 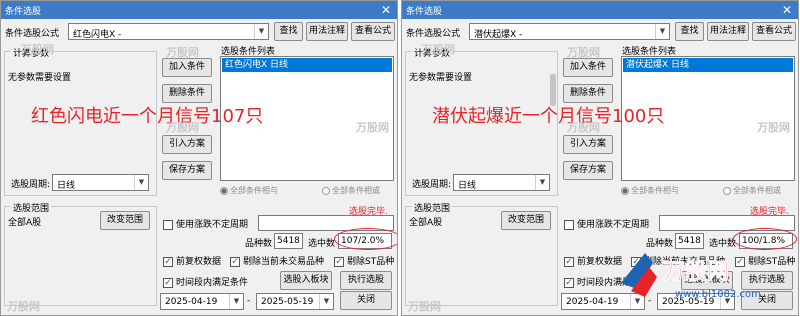 I want to click on time-cond-label: 时间段内满足条件, so click(x=212, y=283).